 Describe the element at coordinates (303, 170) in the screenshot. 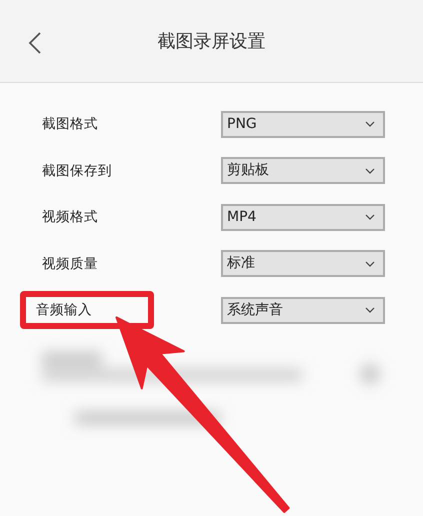

I see `dropdown: 剪贴板` at that location.